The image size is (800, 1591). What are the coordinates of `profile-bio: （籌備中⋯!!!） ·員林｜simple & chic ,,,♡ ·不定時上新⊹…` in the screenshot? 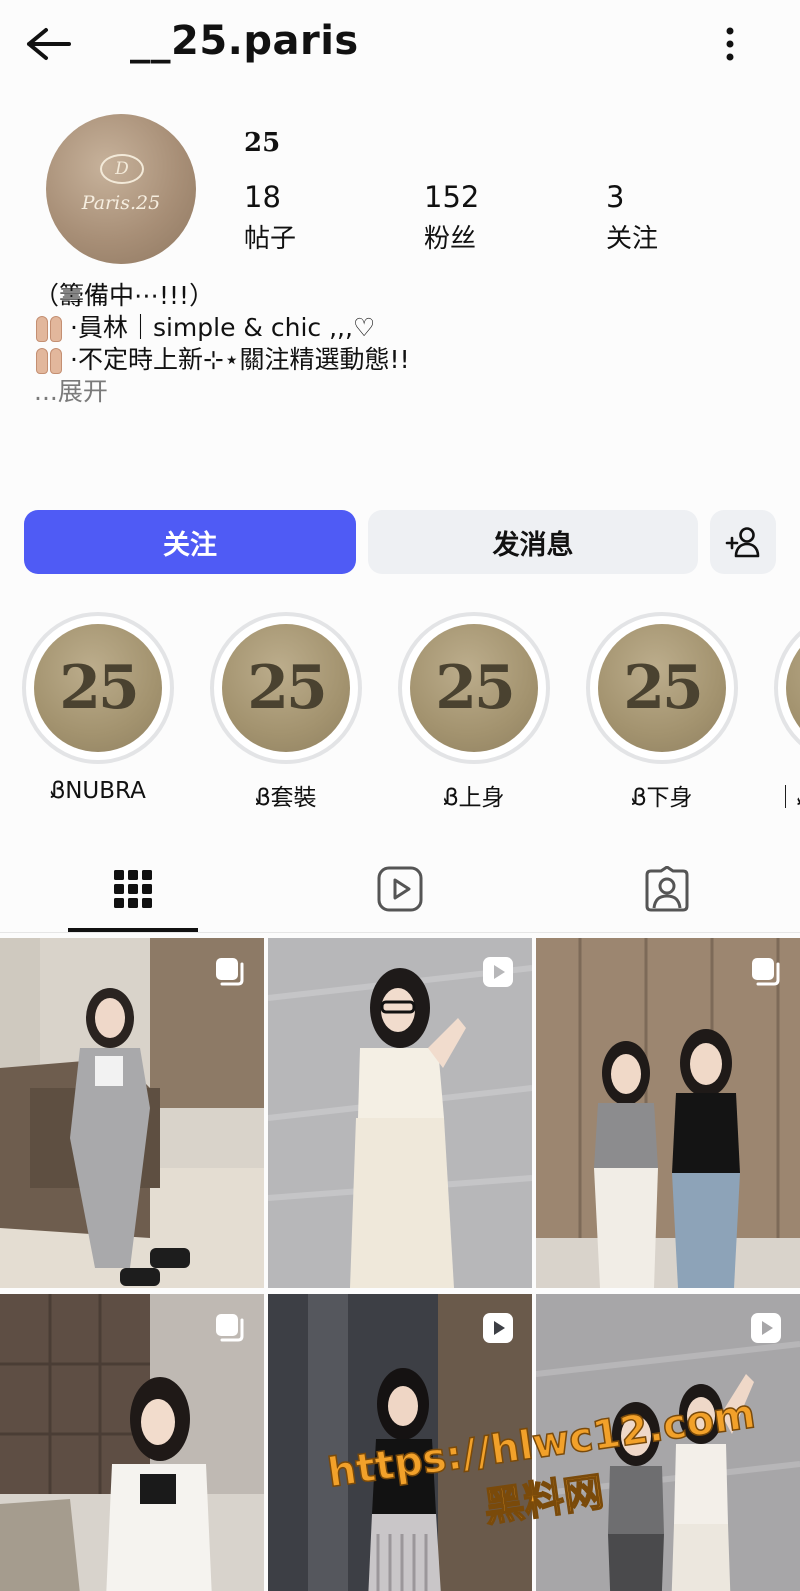 It's located at (222, 344).